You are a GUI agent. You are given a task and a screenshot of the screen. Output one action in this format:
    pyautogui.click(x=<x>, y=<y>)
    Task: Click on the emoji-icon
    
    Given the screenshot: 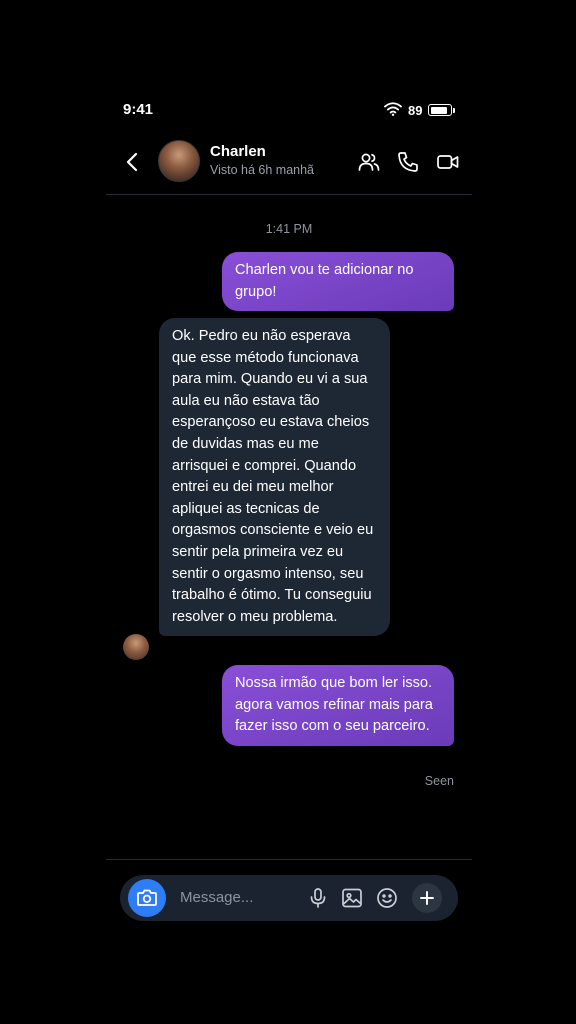 What is the action you would take?
    pyautogui.click(x=387, y=898)
    